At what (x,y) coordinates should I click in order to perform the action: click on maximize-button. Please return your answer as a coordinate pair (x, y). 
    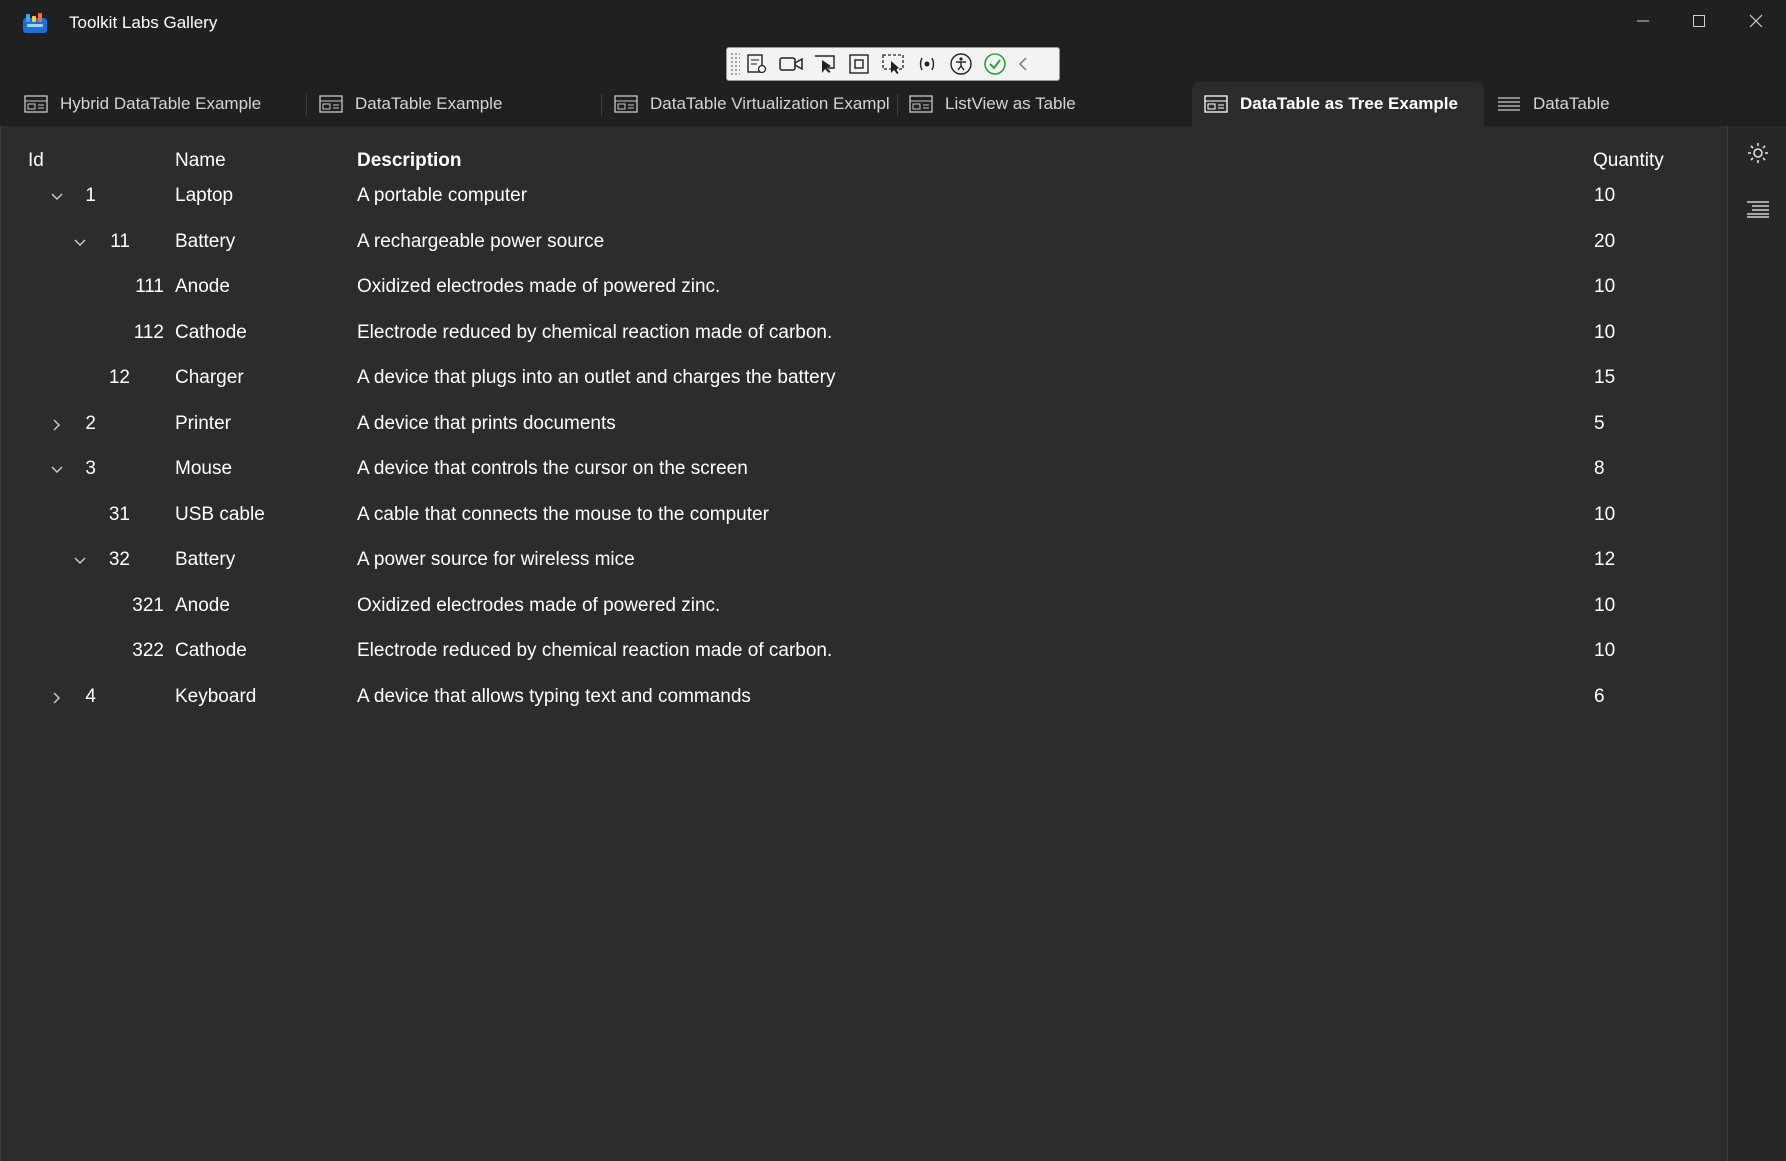
    Looking at the image, I should click on (1699, 21).